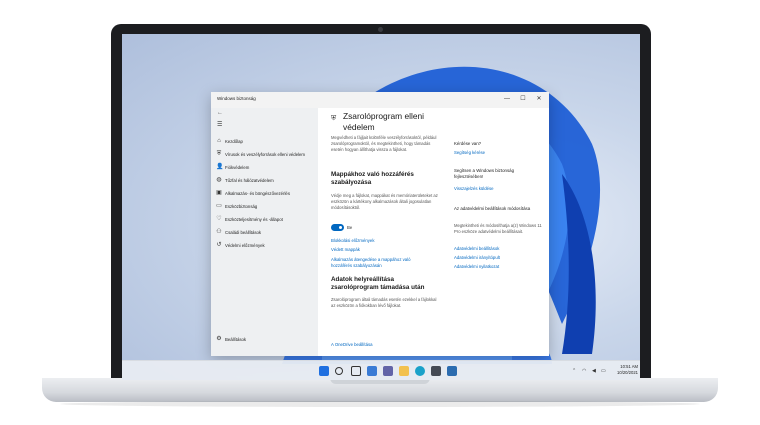 Image resolution: width=760 pixels, height=425 pixels. What do you see at coordinates (594, 371) in the screenshot?
I see `volume-icon: ◀` at bounding box center [594, 371].